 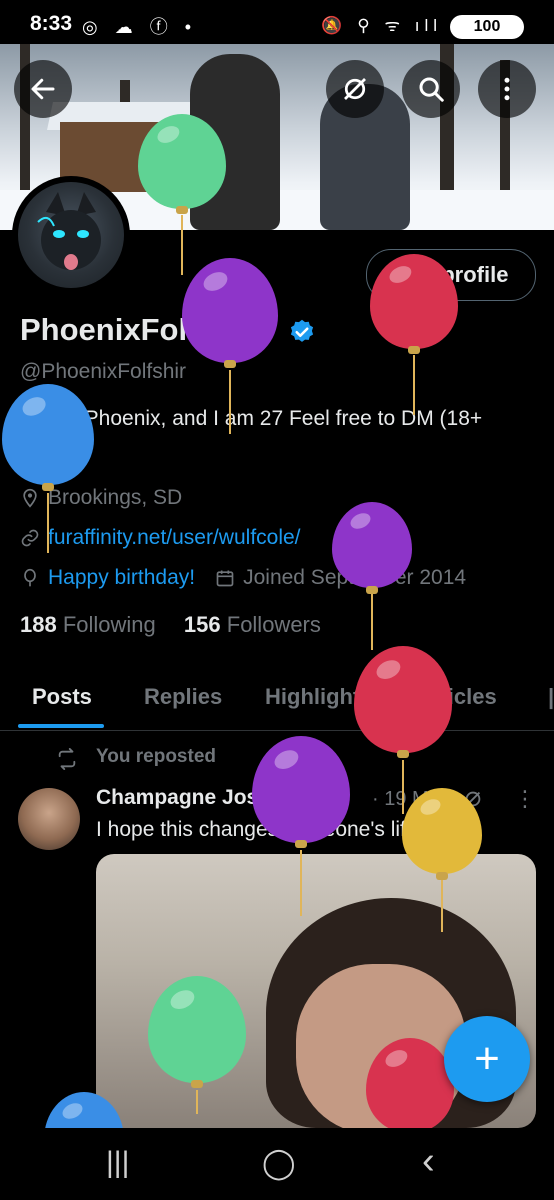 I want to click on translate-off-icon, so click(x=355, y=89).